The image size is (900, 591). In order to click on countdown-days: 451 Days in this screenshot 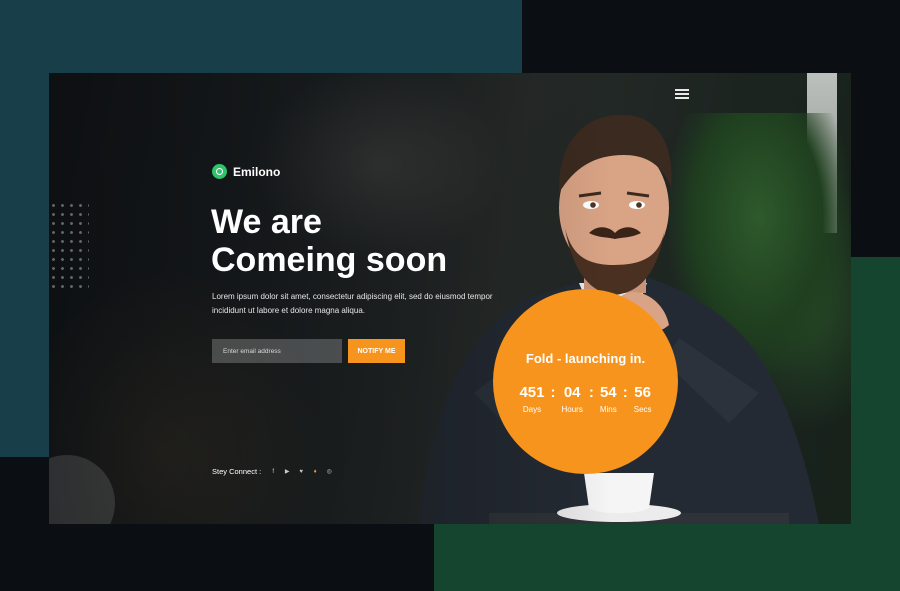, I will do `click(532, 399)`.